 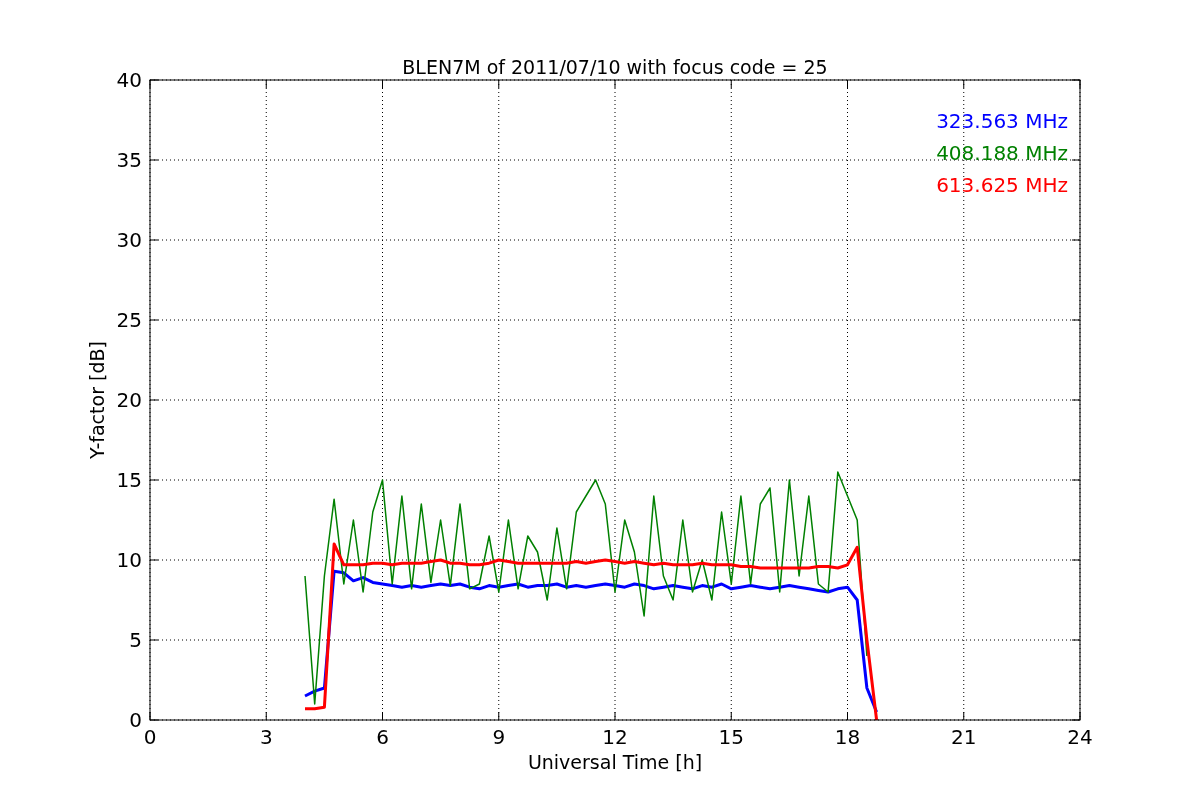 What do you see at coordinates (731, 737) in the screenshot?
I see `x-tick-label: 15` at bounding box center [731, 737].